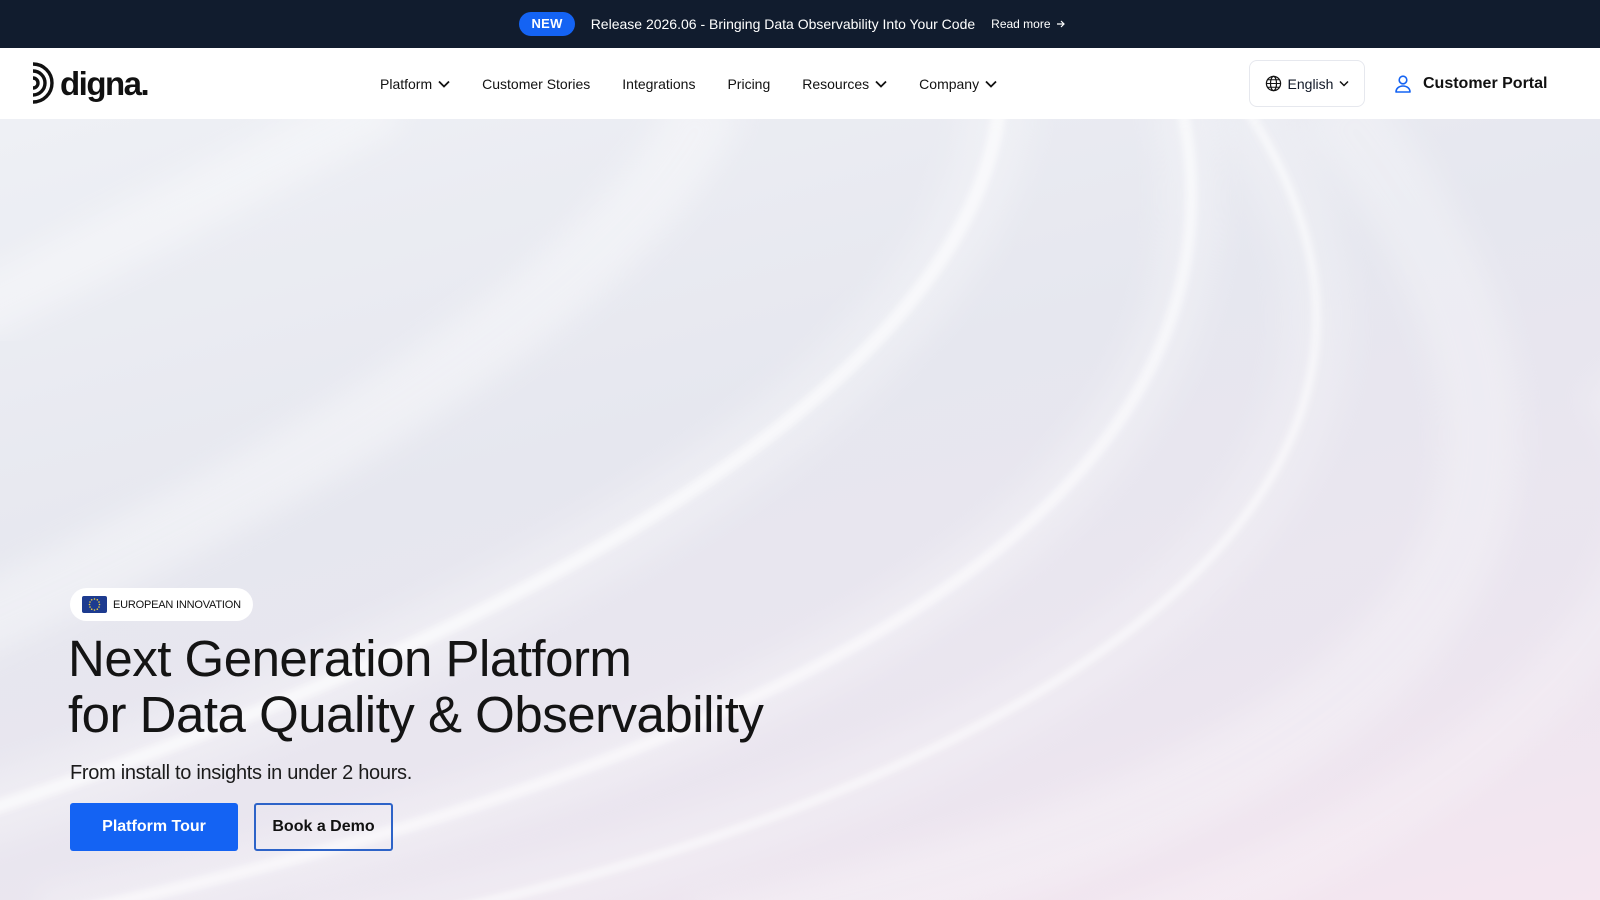 This screenshot has width=1600, height=900. What do you see at coordinates (94, 604) in the screenshot?
I see `eu-flag-icon` at bounding box center [94, 604].